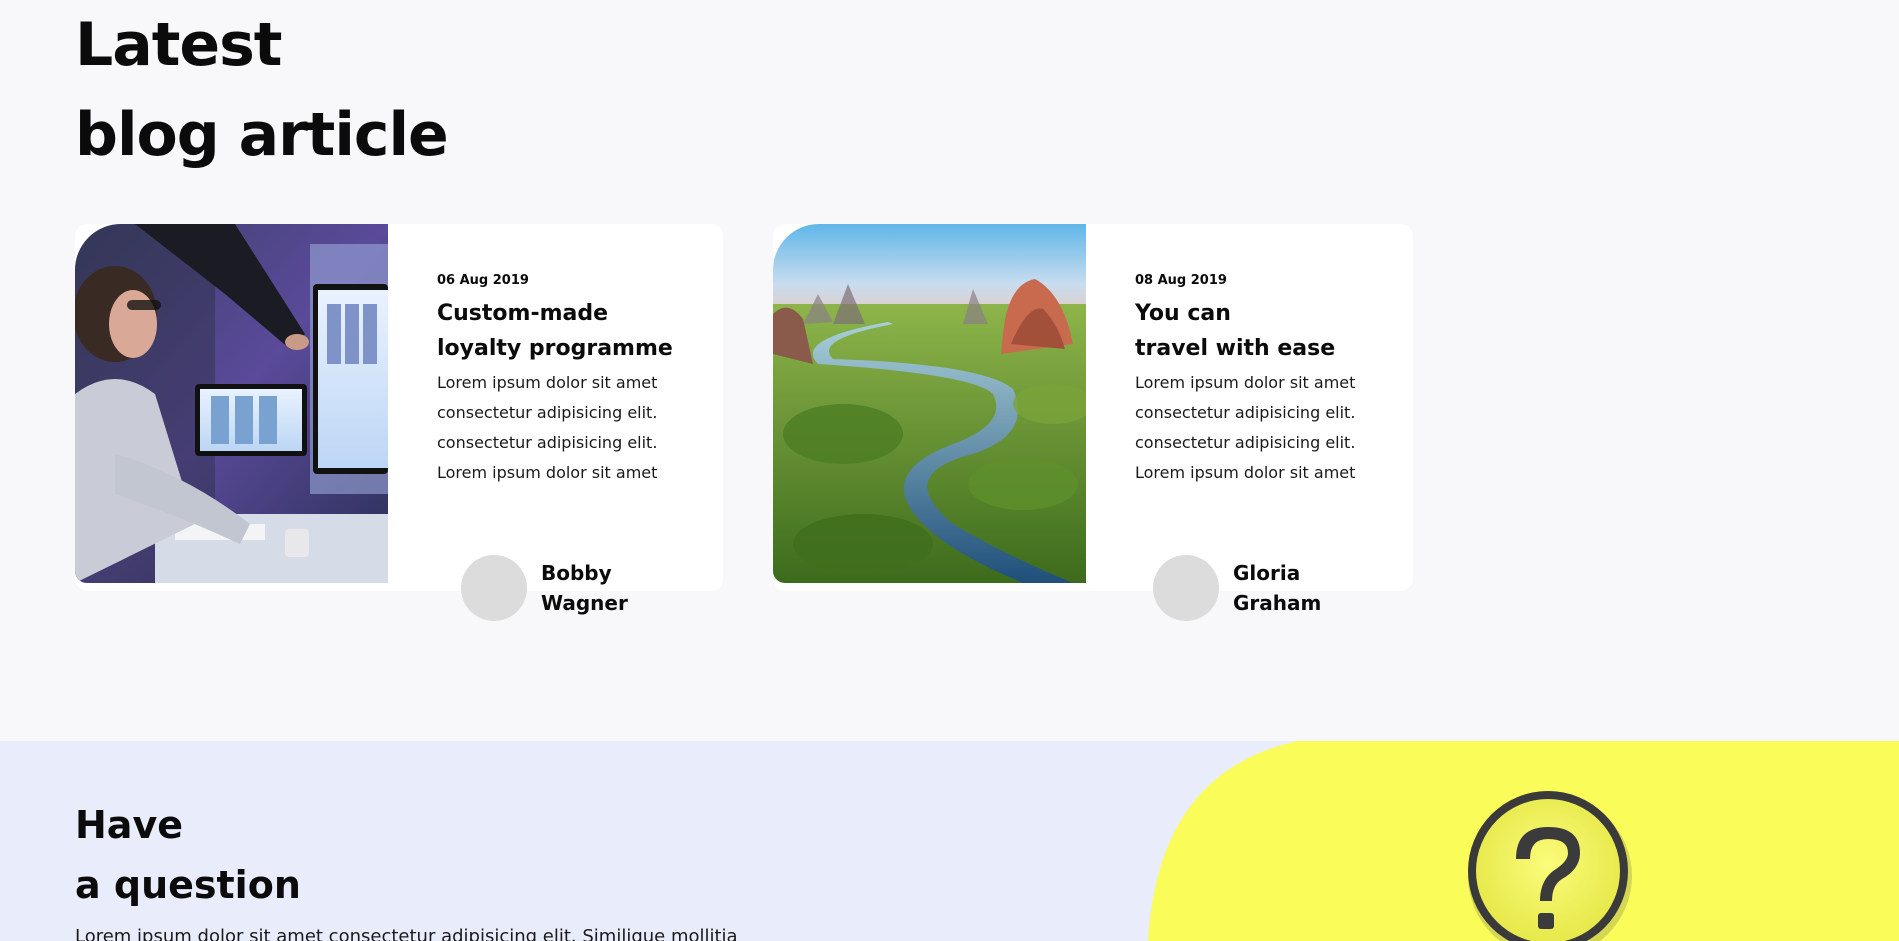 The image size is (1899, 941). I want to click on blog-card-title: You can travel with ease, so click(1275, 331).